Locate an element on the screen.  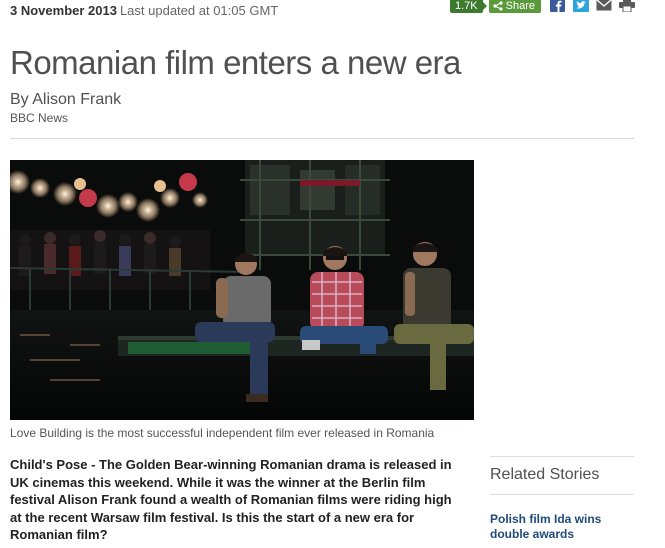
twitter-icon is located at coordinates (580, 6).